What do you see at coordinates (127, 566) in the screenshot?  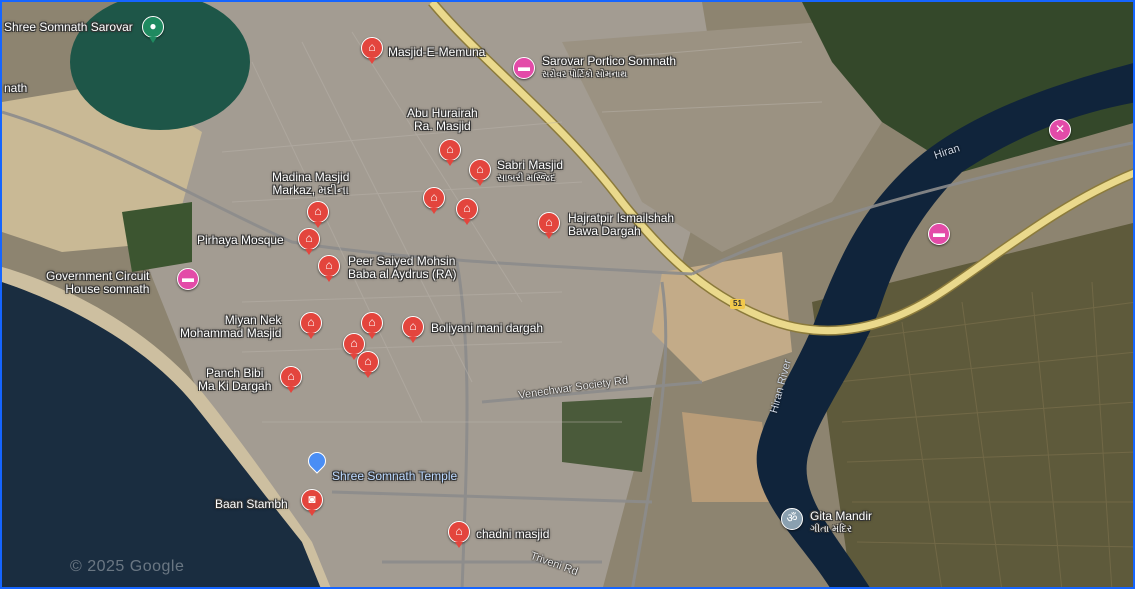 I see `map-watermark: © 2025 Google` at bounding box center [127, 566].